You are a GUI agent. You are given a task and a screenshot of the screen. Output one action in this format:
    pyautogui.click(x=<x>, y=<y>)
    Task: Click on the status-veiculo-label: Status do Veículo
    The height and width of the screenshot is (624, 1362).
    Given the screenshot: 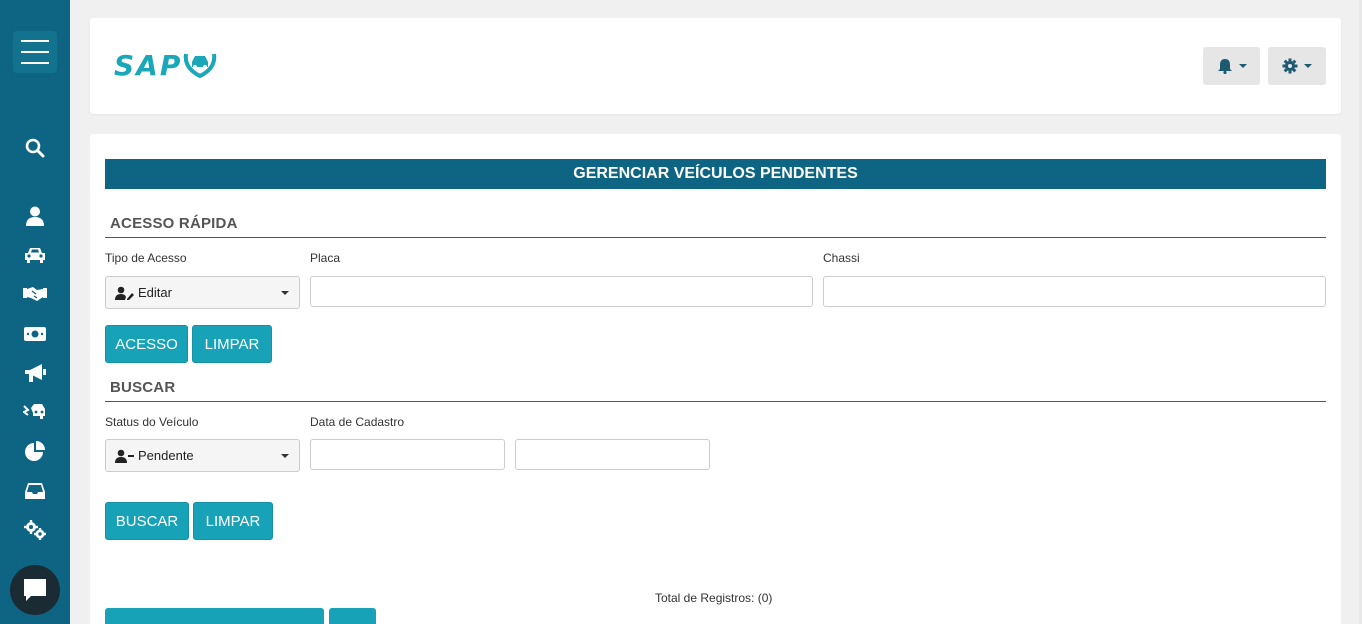 What is the action you would take?
    pyautogui.click(x=152, y=422)
    